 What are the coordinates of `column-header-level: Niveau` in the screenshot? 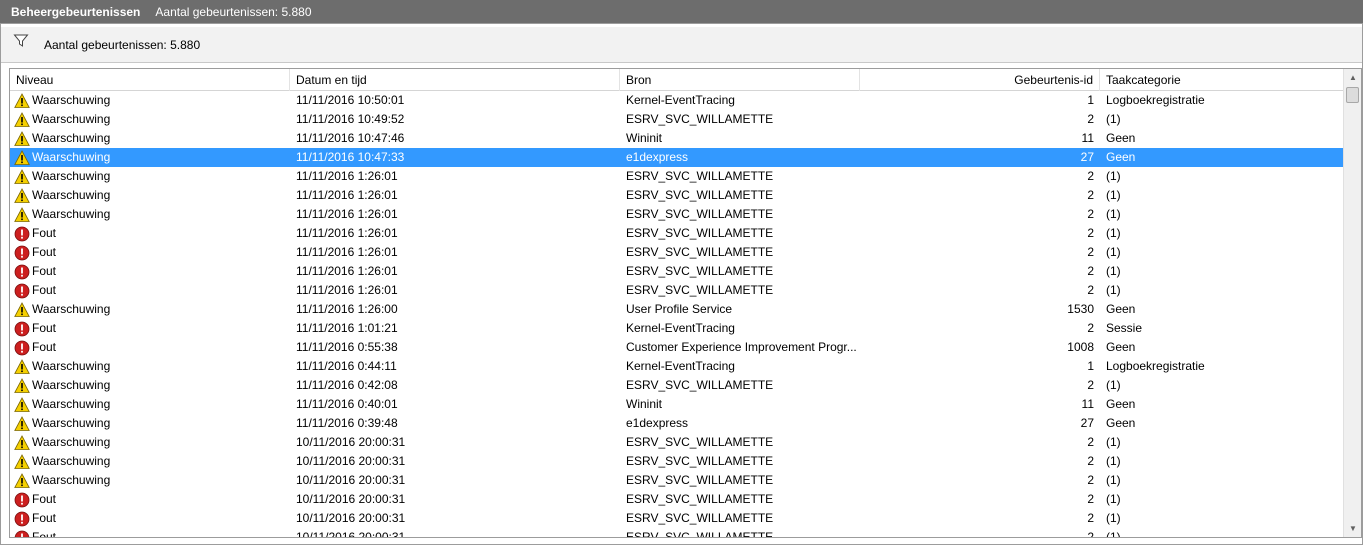 It's located at (150, 80).